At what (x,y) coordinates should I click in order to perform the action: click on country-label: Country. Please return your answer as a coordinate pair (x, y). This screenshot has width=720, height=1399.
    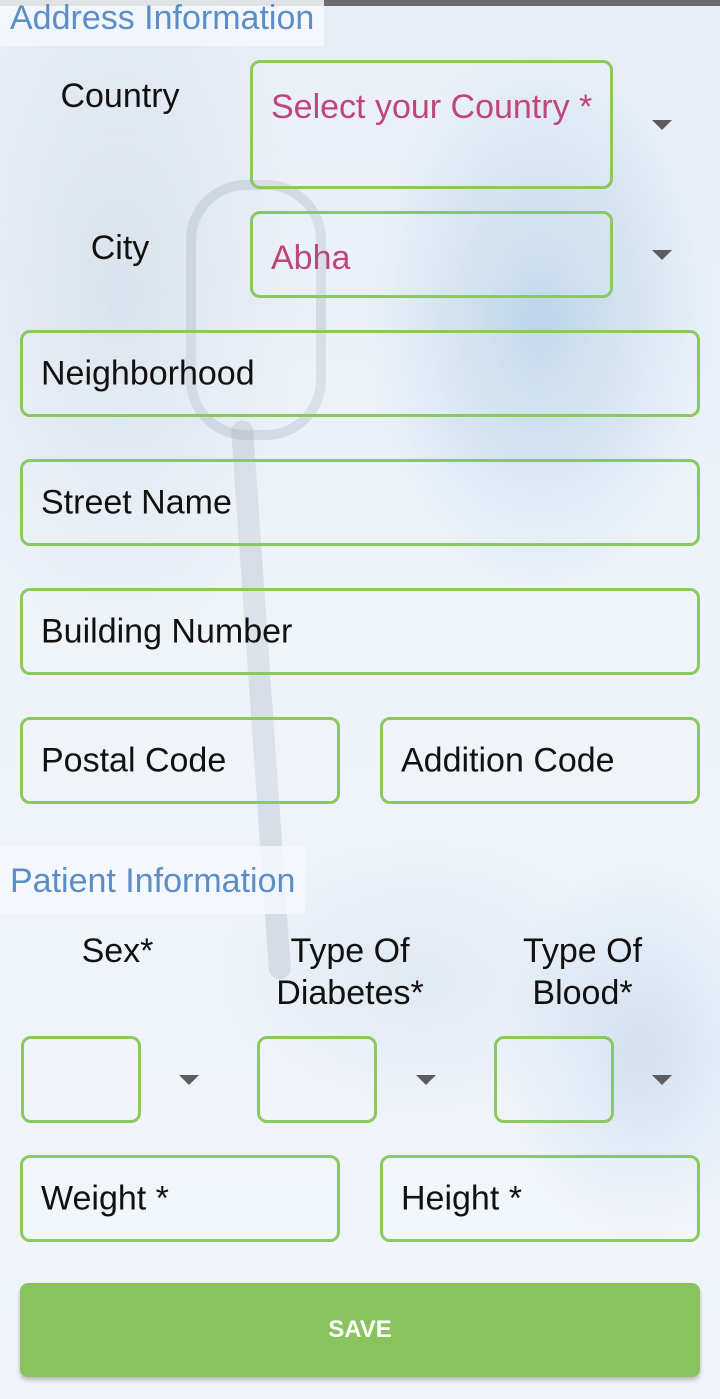
    Looking at the image, I should click on (120, 96).